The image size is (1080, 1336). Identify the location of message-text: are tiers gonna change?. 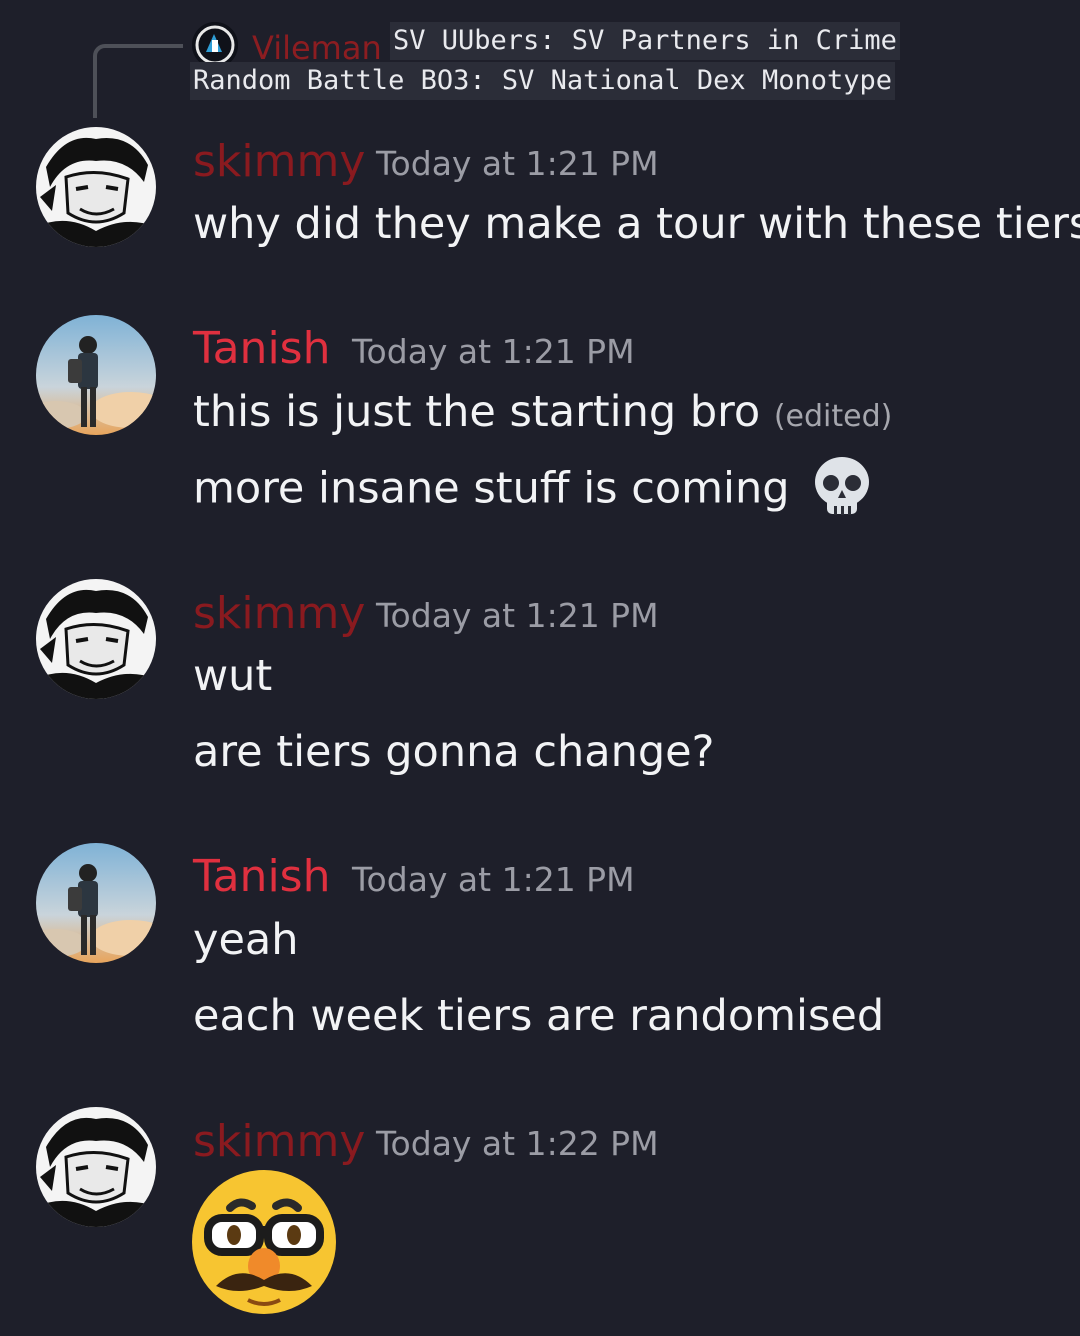
(454, 752).